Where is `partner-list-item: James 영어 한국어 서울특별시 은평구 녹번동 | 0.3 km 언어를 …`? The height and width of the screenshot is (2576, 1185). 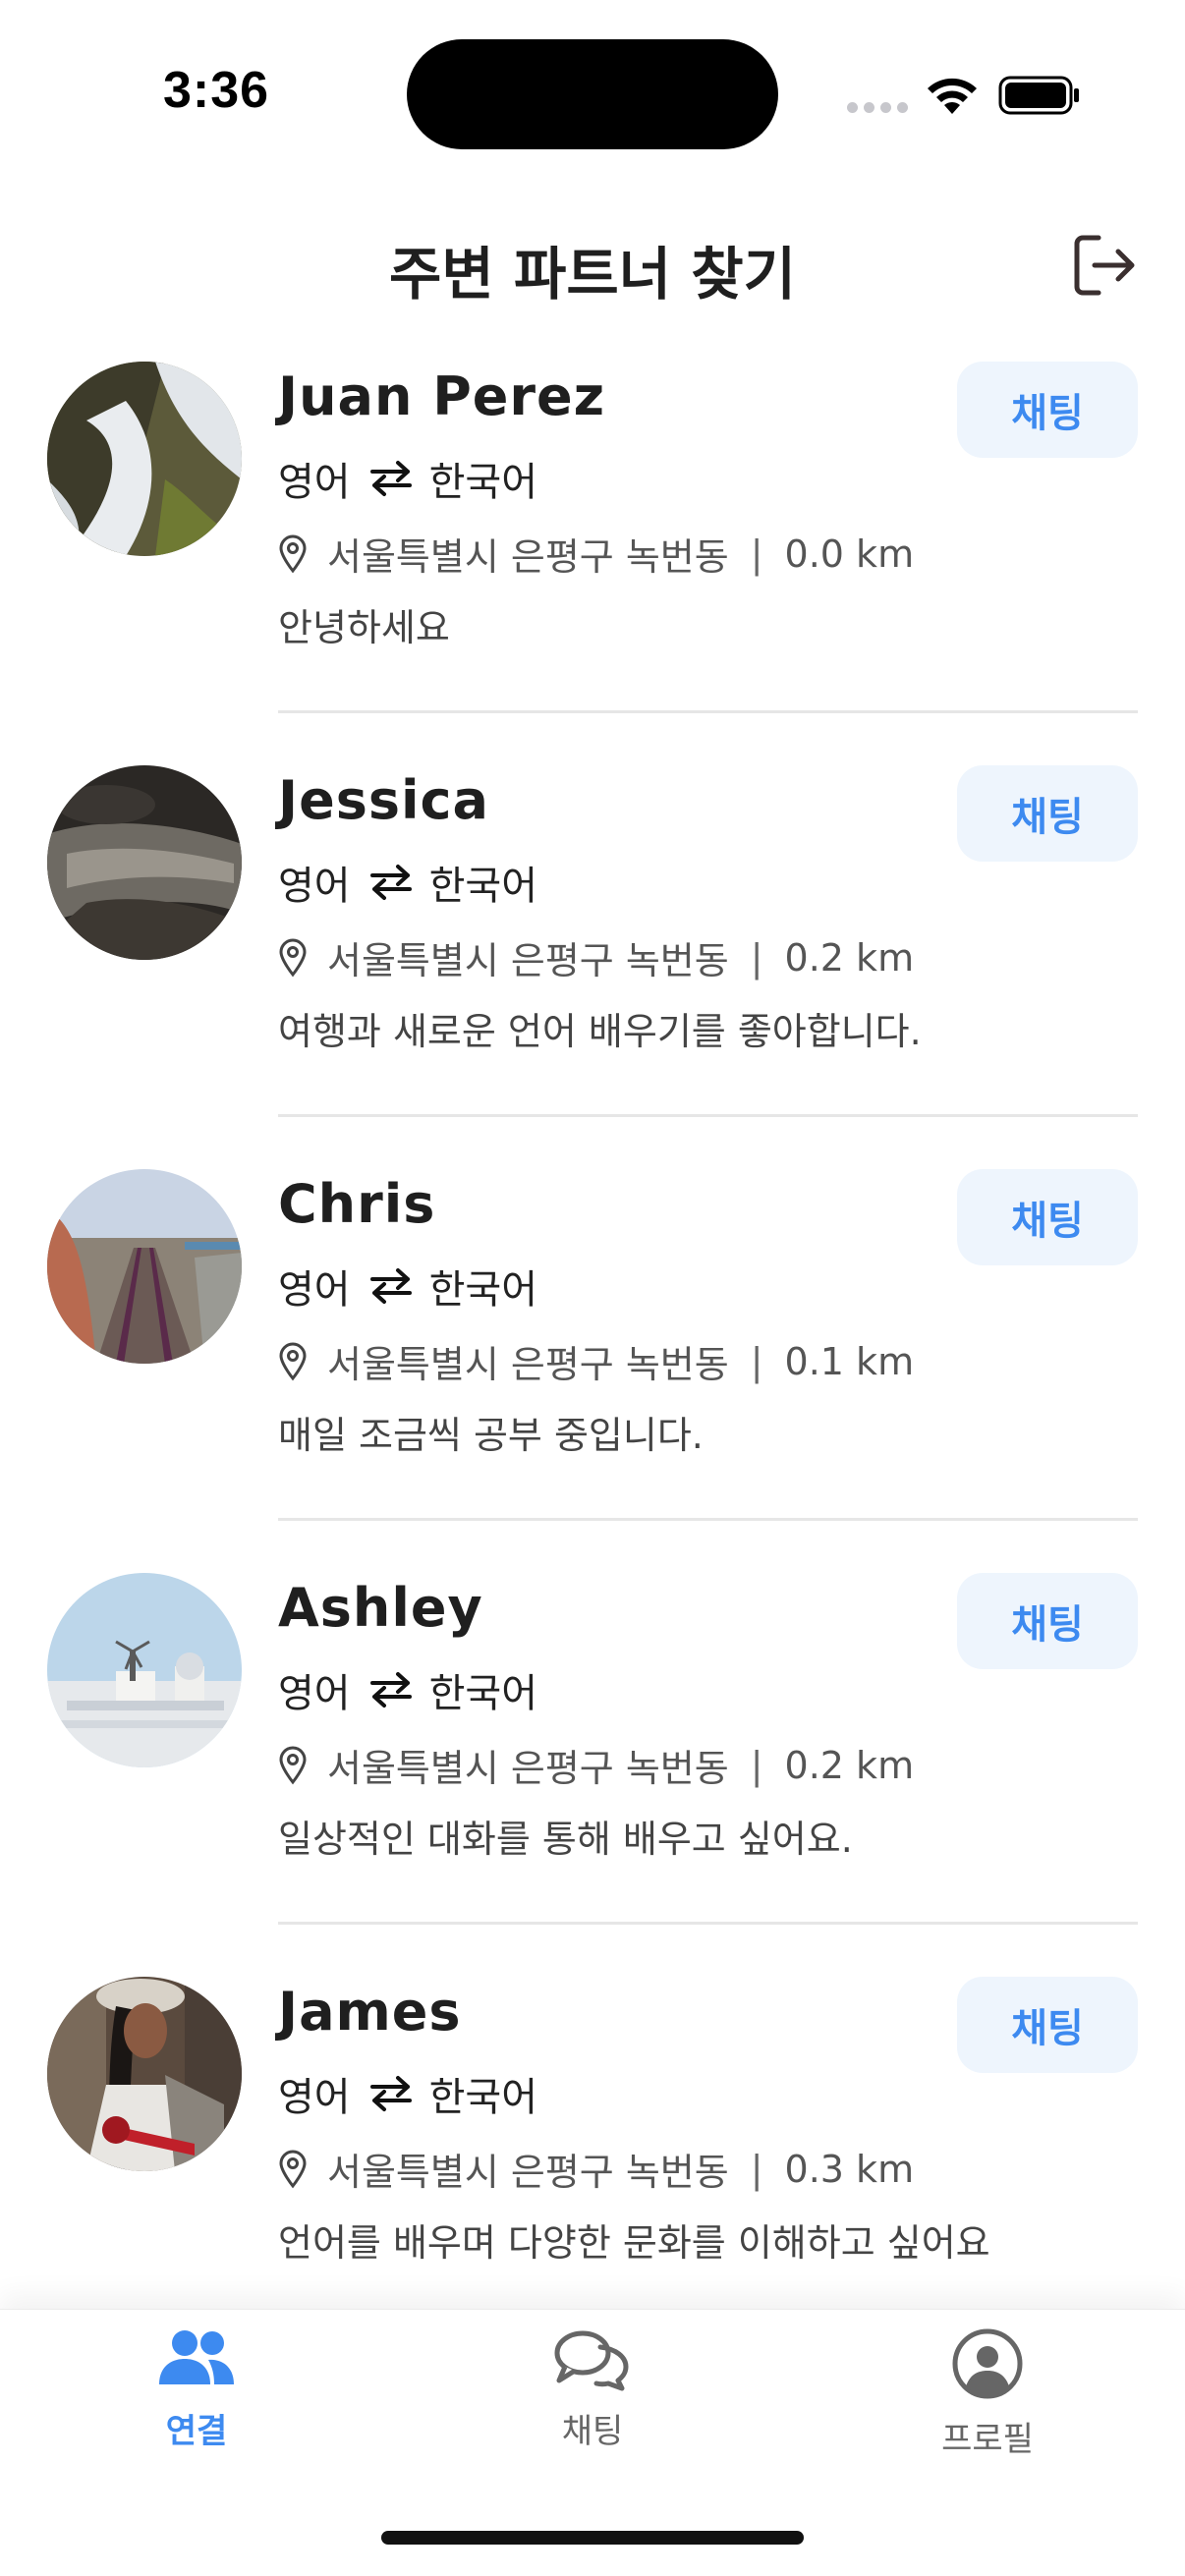 partner-list-item: James 영어 한국어 서울특별시 은평구 녹번동 | 0.3 km 언어를 … is located at coordinates (592, 2139).